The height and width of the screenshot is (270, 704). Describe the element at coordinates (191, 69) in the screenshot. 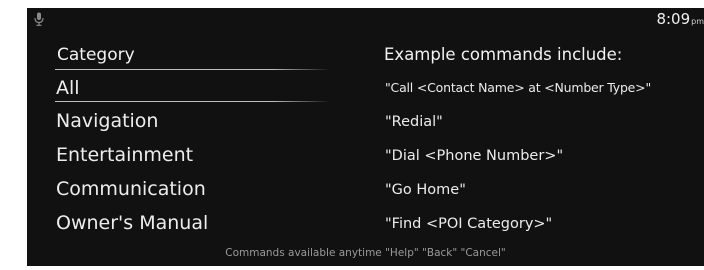

I see `category-divider` at that location.